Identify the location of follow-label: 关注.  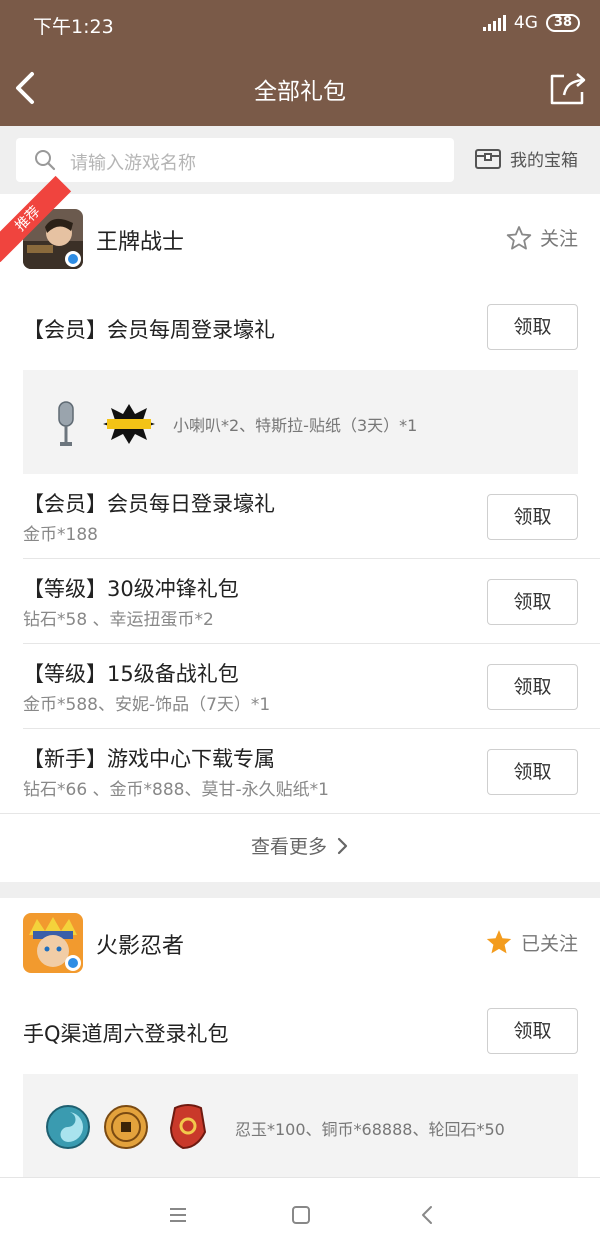
(558, 239).